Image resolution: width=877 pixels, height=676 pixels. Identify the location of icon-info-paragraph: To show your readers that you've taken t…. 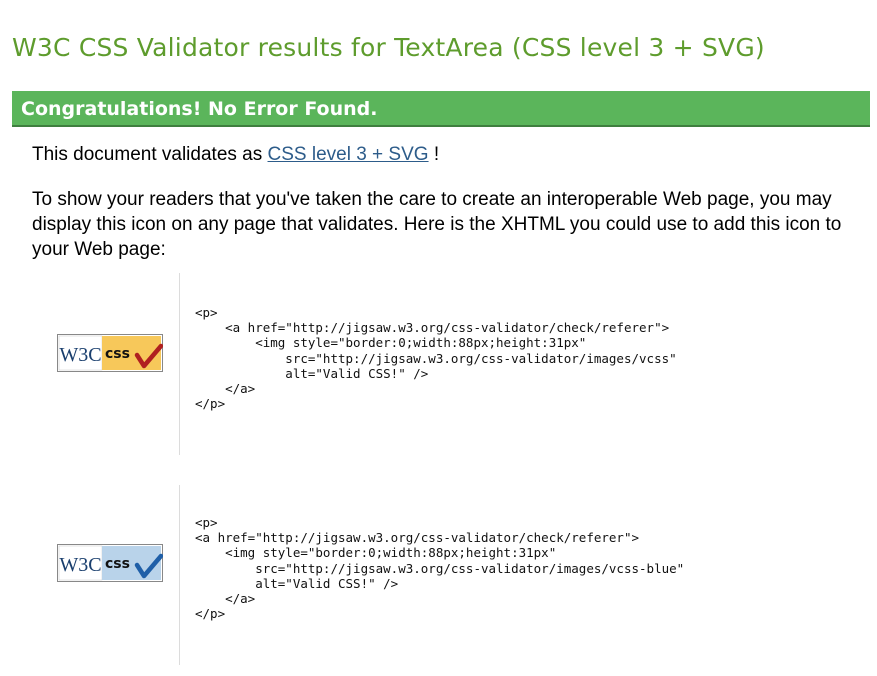
(437, 224).